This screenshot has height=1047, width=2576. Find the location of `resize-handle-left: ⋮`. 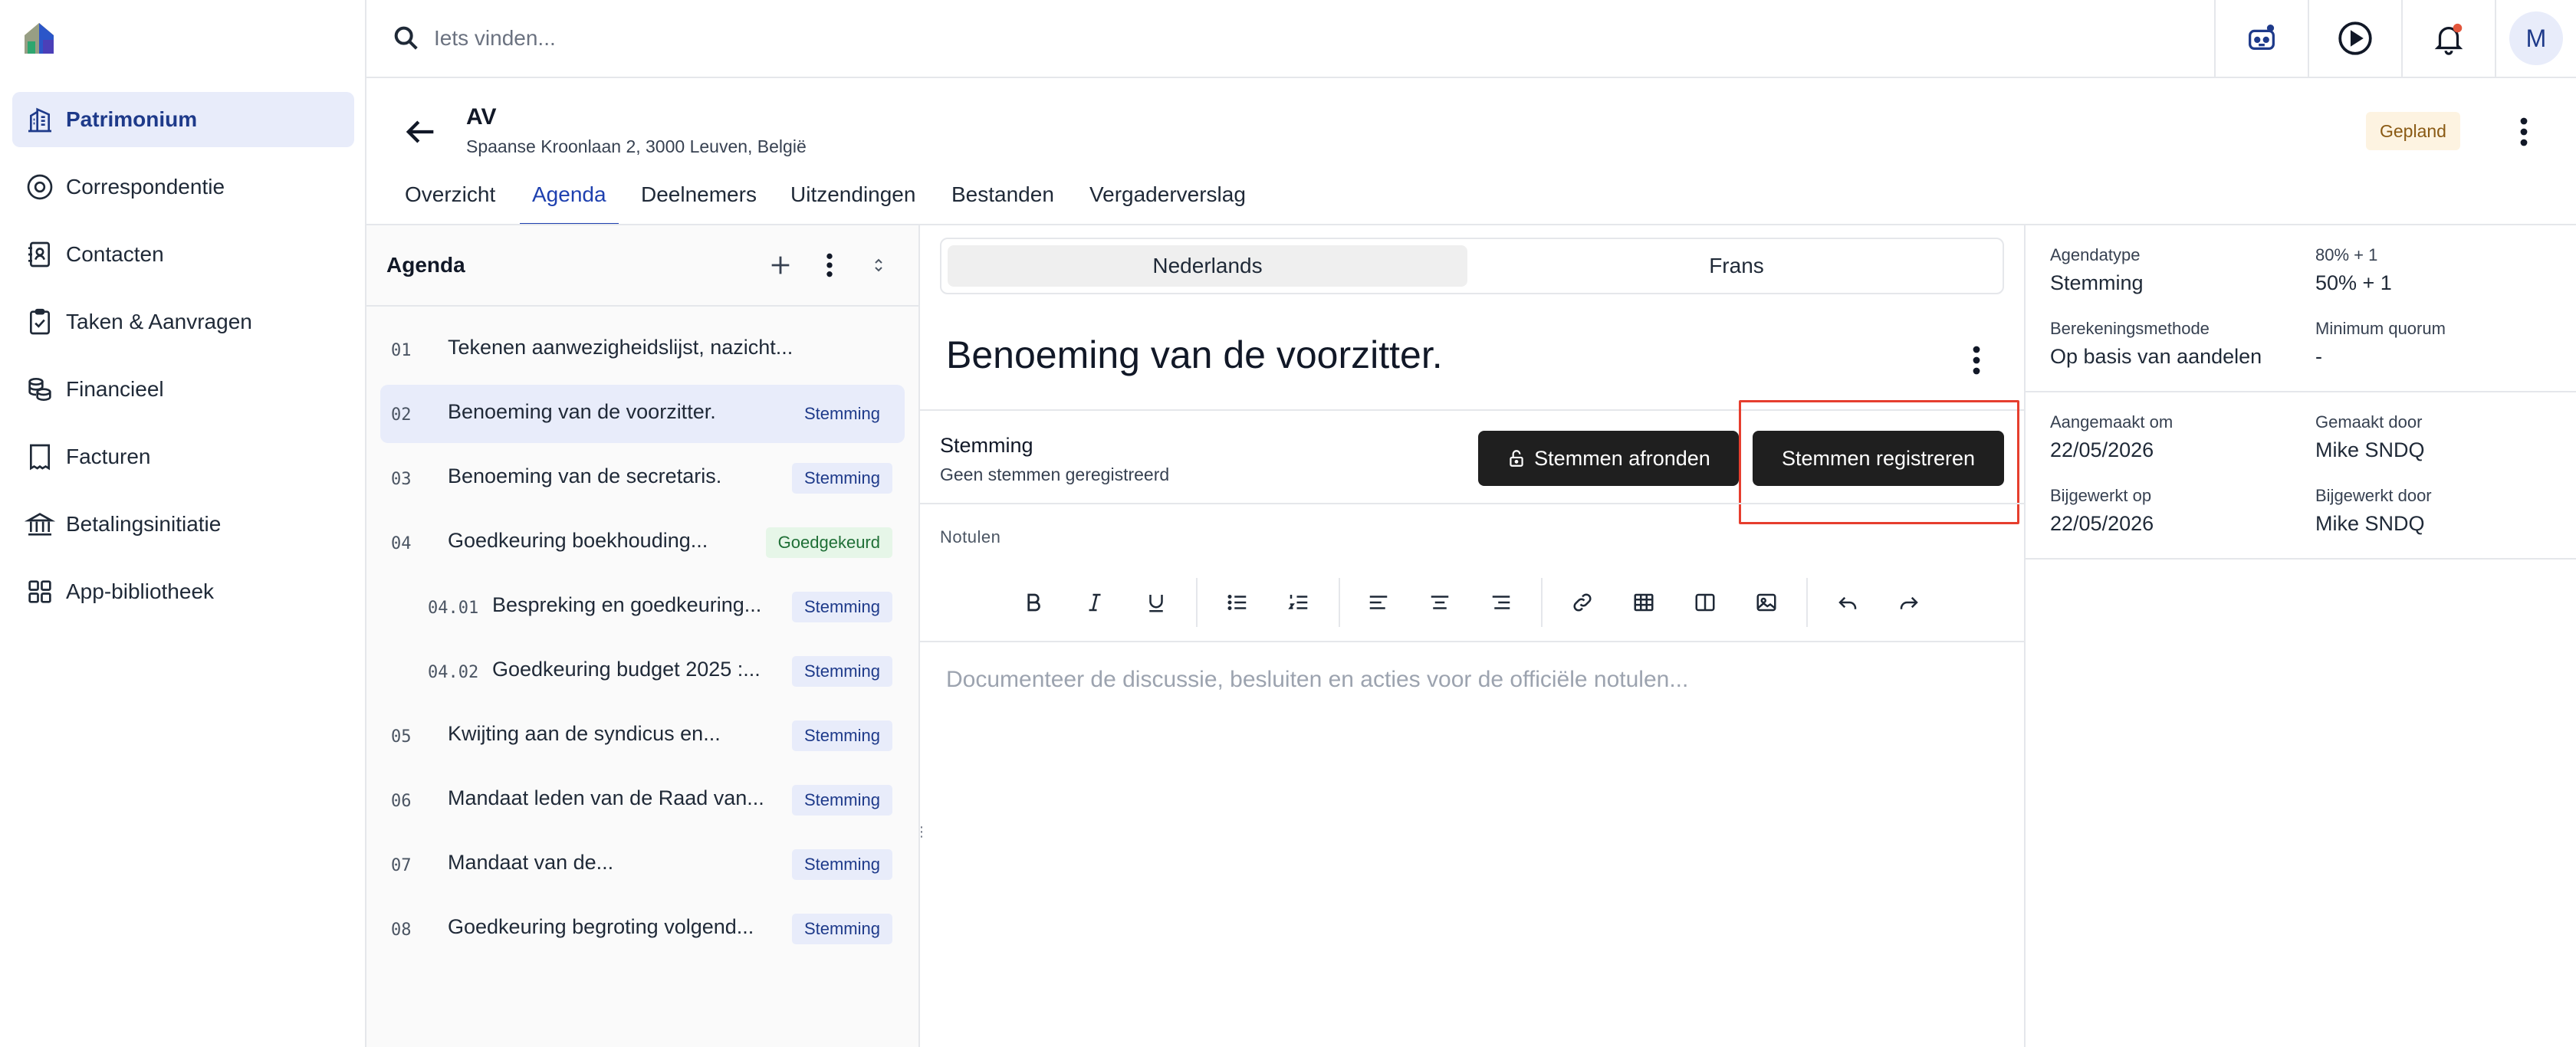

resize-handle-left: ⋮ is located at coordinates (922, 831).